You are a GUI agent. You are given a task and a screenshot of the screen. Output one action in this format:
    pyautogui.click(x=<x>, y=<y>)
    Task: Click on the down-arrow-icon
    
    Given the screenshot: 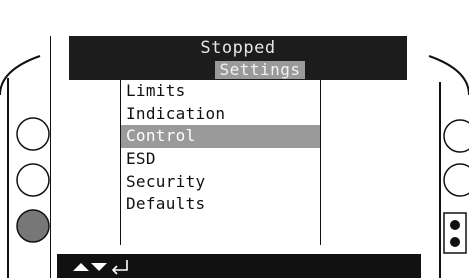 What is the action you would take?
    pyautogui.click(x=99, y=267)
    